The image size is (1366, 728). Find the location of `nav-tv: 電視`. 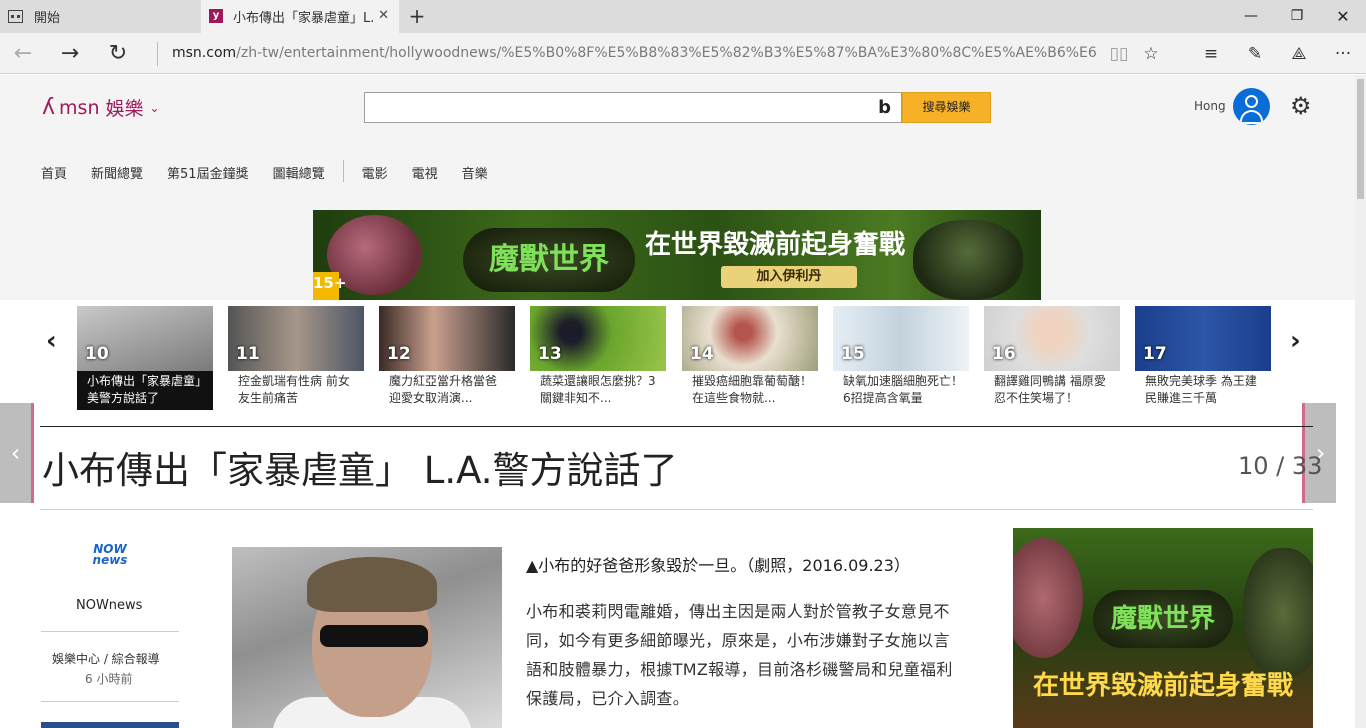

nav-tv: 電視 is located at coordinates (425, 172).